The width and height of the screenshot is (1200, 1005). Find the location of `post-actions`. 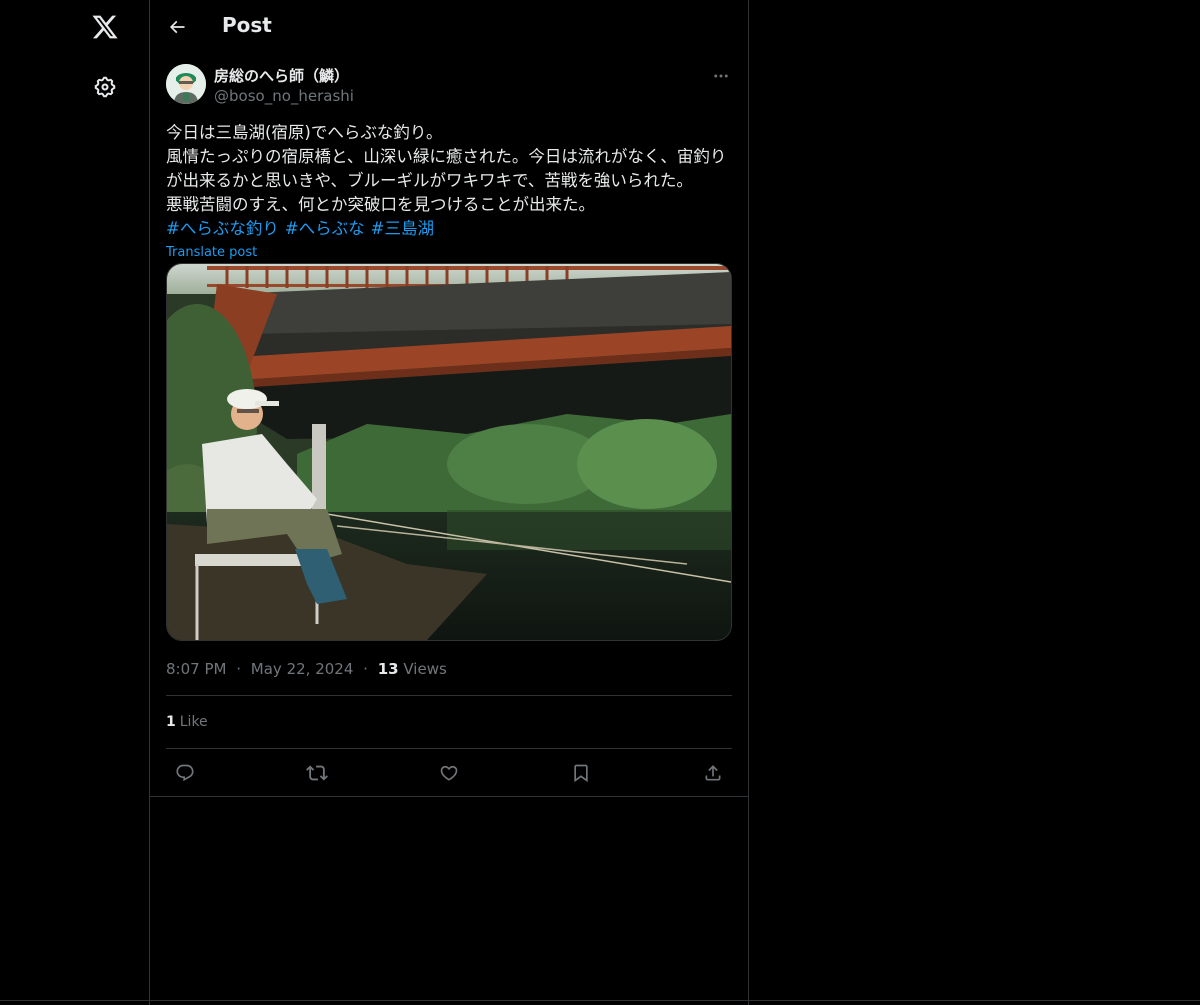

post-actions is located at coordinates (449, 772).